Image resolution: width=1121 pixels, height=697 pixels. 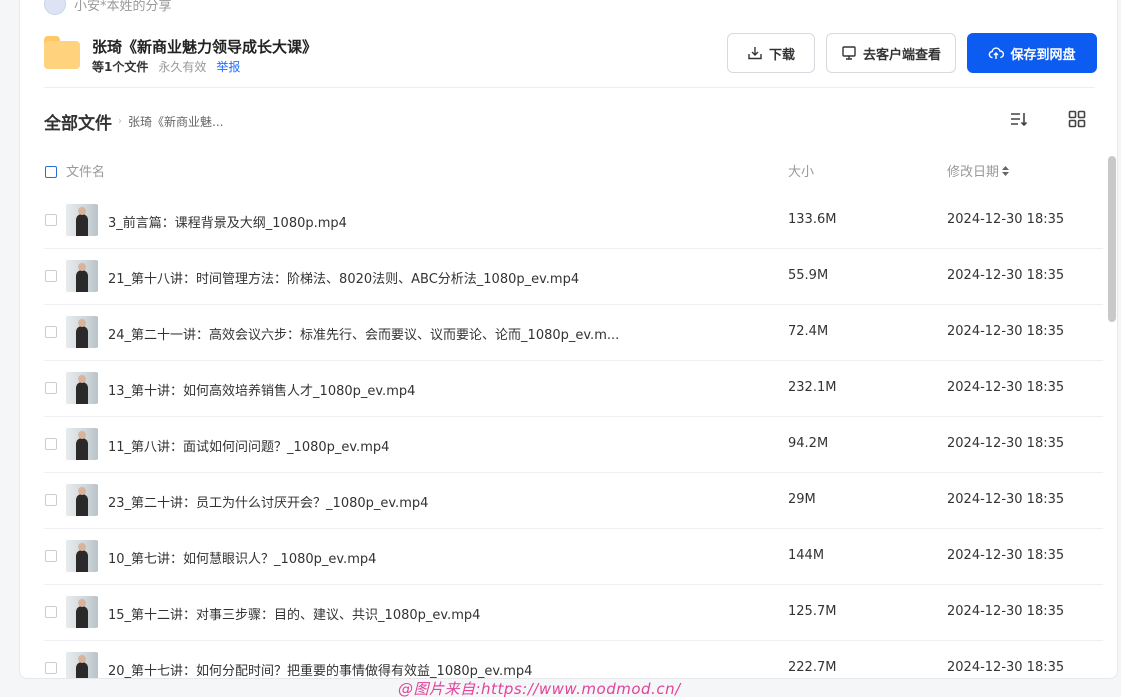 I want to click on file-name: 11_第八讲：面试如何问问题？_1080p_ev.mp4, so click(x=248, y=445).